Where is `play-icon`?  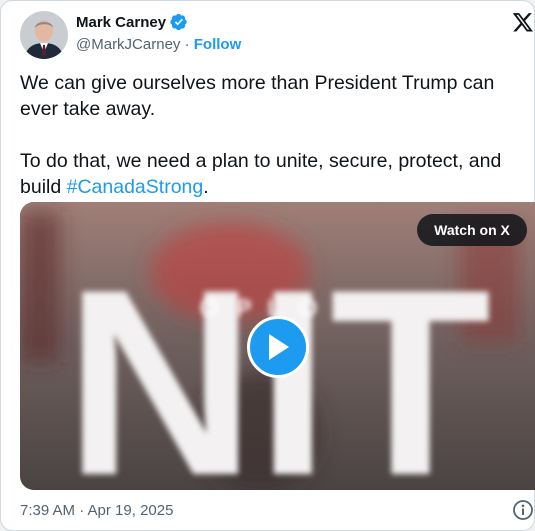 play-icon is located at coordinates (279, 347).